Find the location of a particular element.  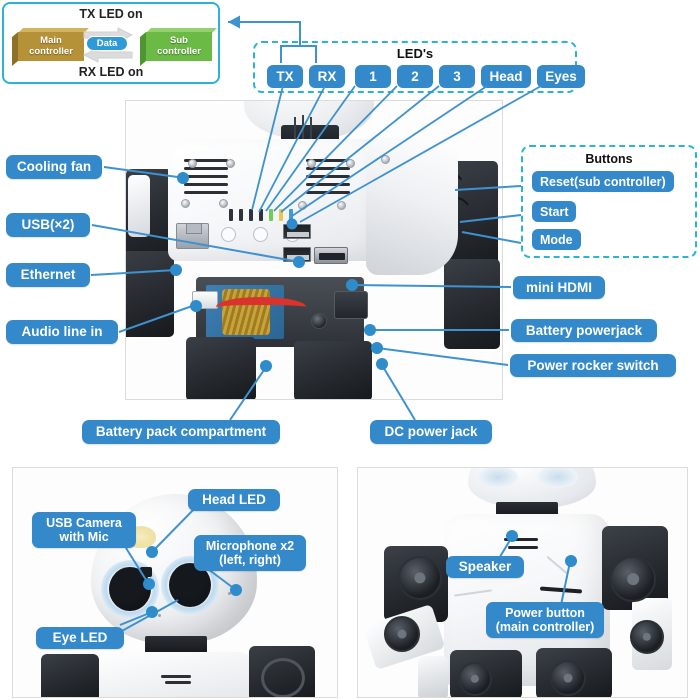

led-chip-tx: TX is located at coordinates (285, 76).